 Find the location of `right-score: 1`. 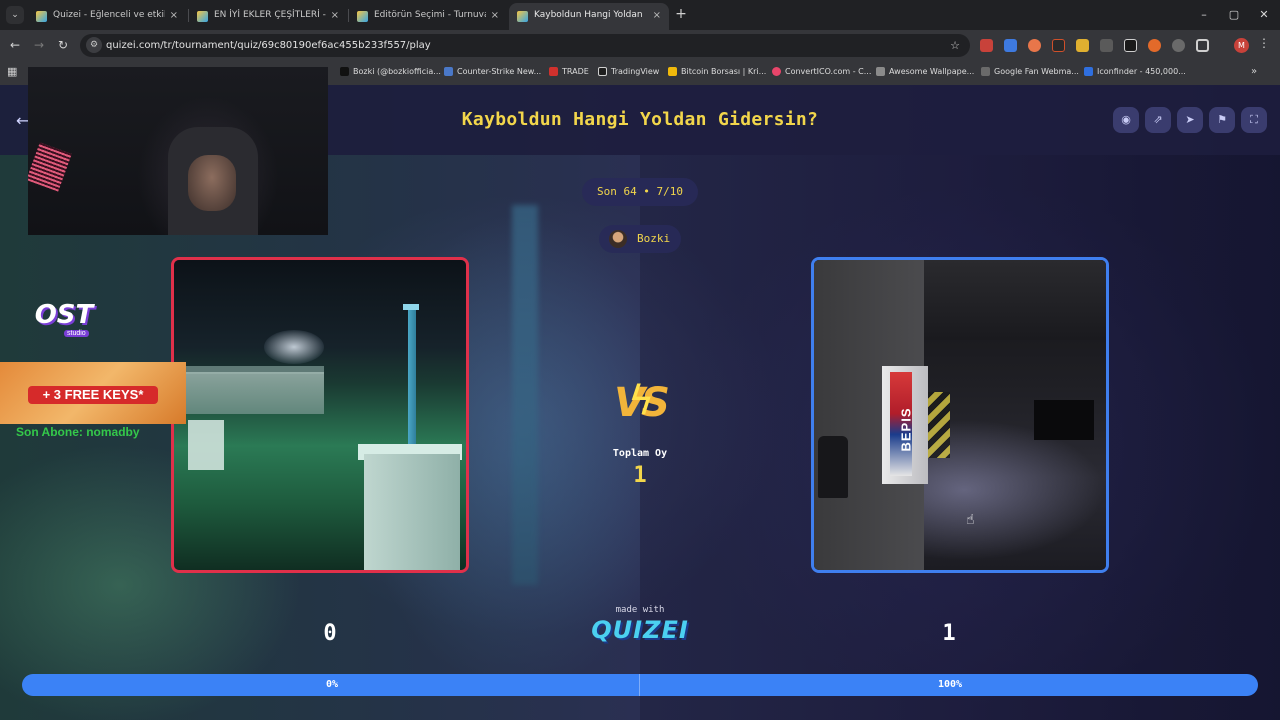

right-score: 1 is located at coordinates (949, 633).